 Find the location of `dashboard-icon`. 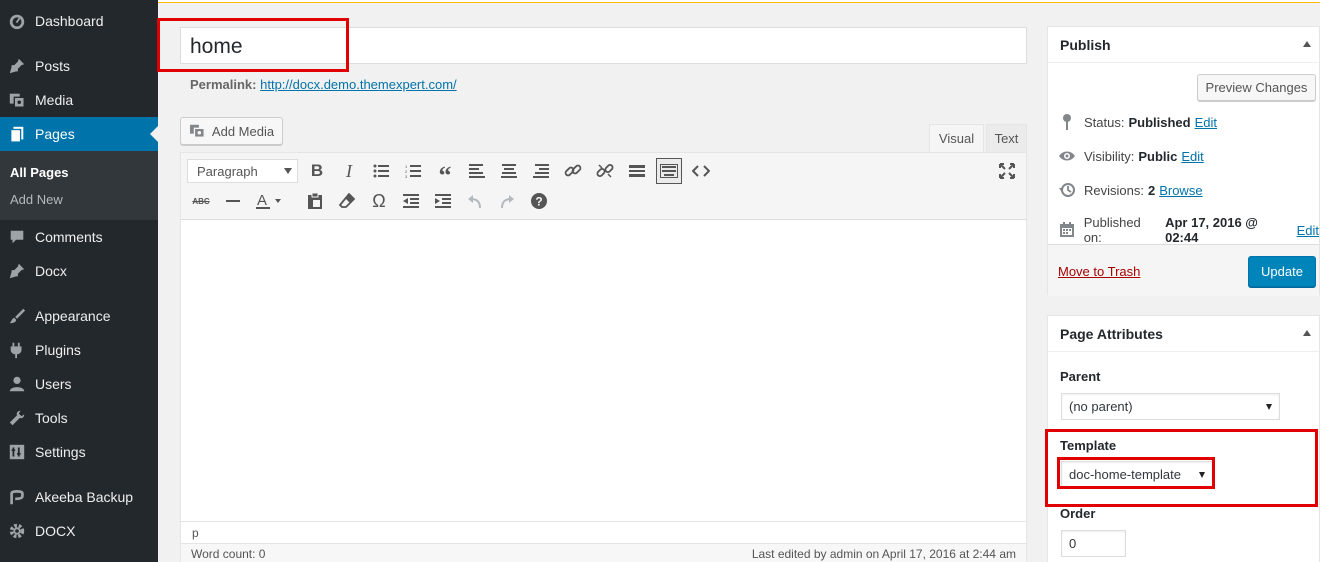

dashboard-icon is located at coordinates (17, 21).